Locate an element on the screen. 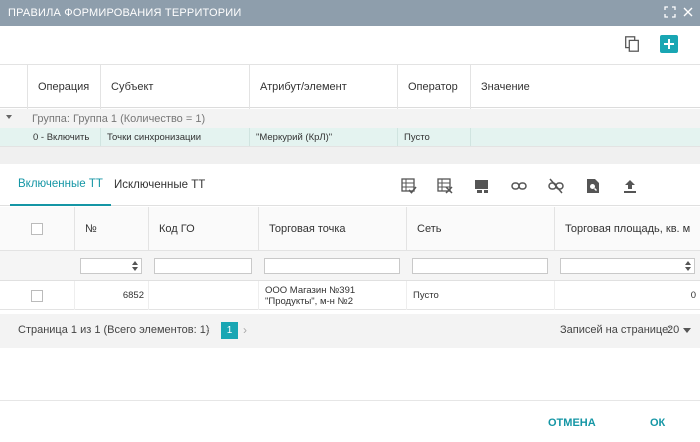 The height and width of the screenshot is (442, 700). plus-icon is located at coordinates (669, 44).